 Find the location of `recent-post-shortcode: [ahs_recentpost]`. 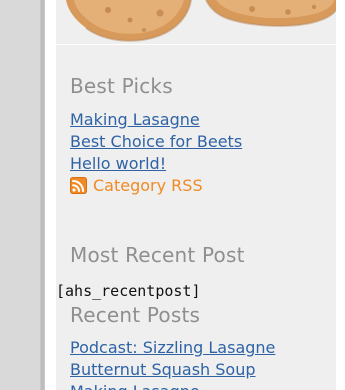

recent-post-shortcode: [ahs_recentpost] is located at coordinates (128, 291).